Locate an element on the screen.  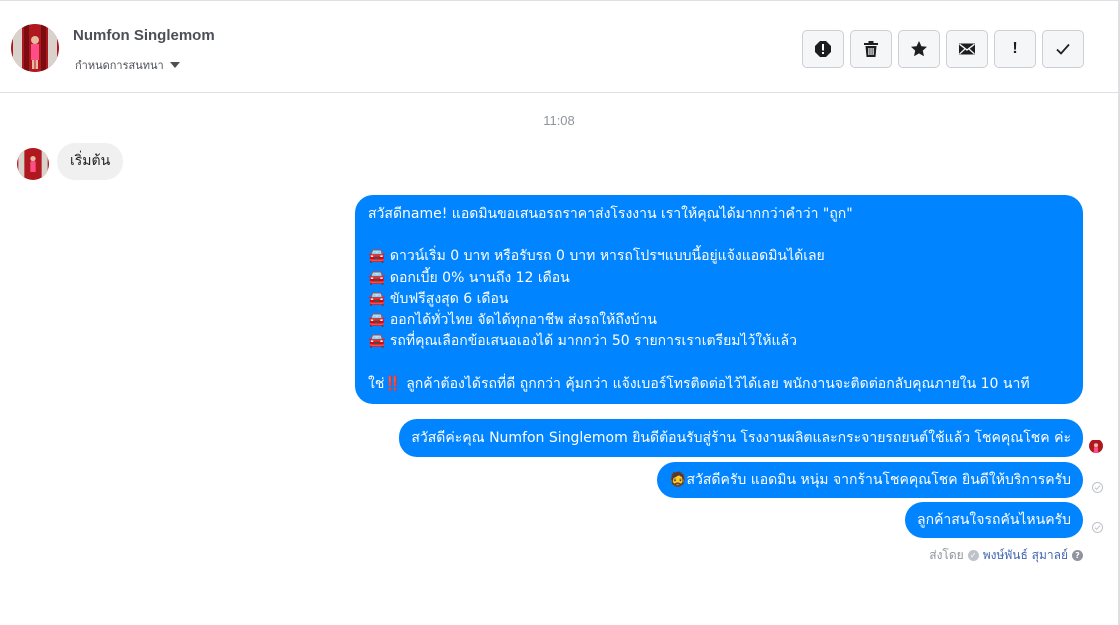
contact-name: Numfon Singlemom is located at coordinates (144, 35).